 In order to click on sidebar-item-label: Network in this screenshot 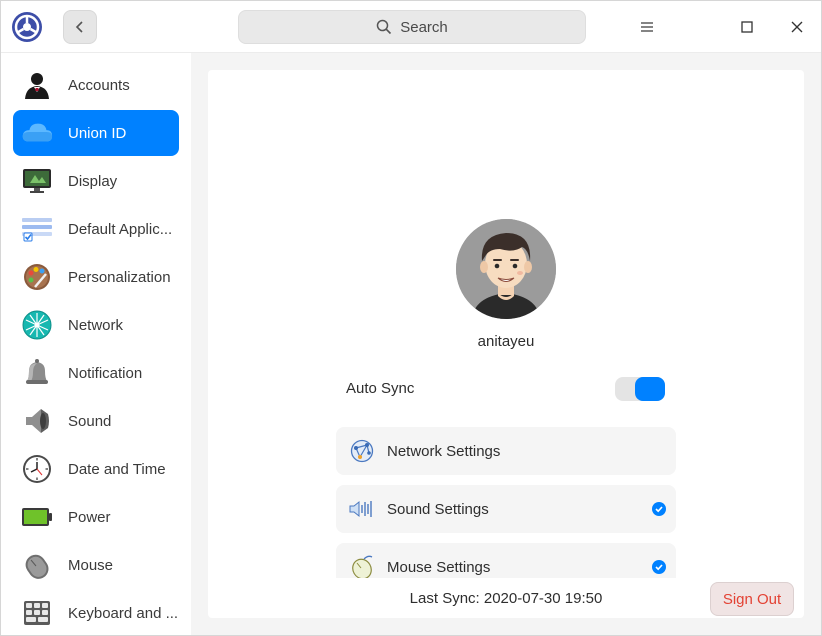, I will do `click(96, 325)`.